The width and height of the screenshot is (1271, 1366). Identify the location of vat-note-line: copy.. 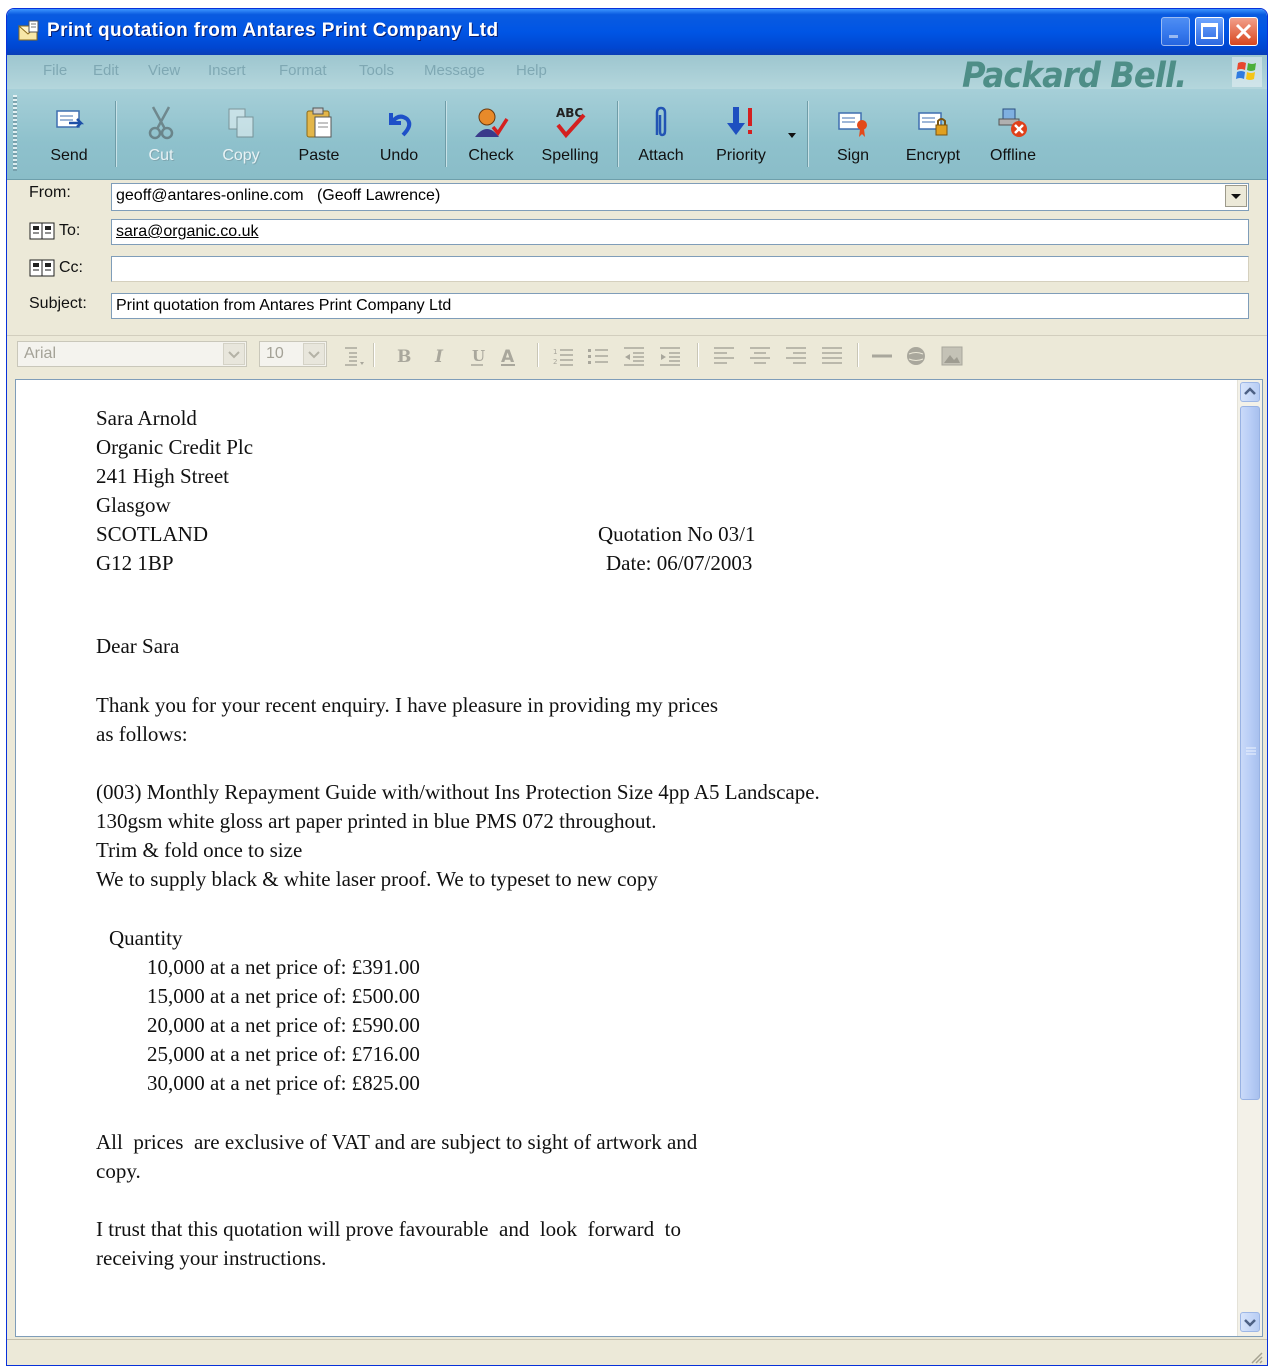
(118, 1171).